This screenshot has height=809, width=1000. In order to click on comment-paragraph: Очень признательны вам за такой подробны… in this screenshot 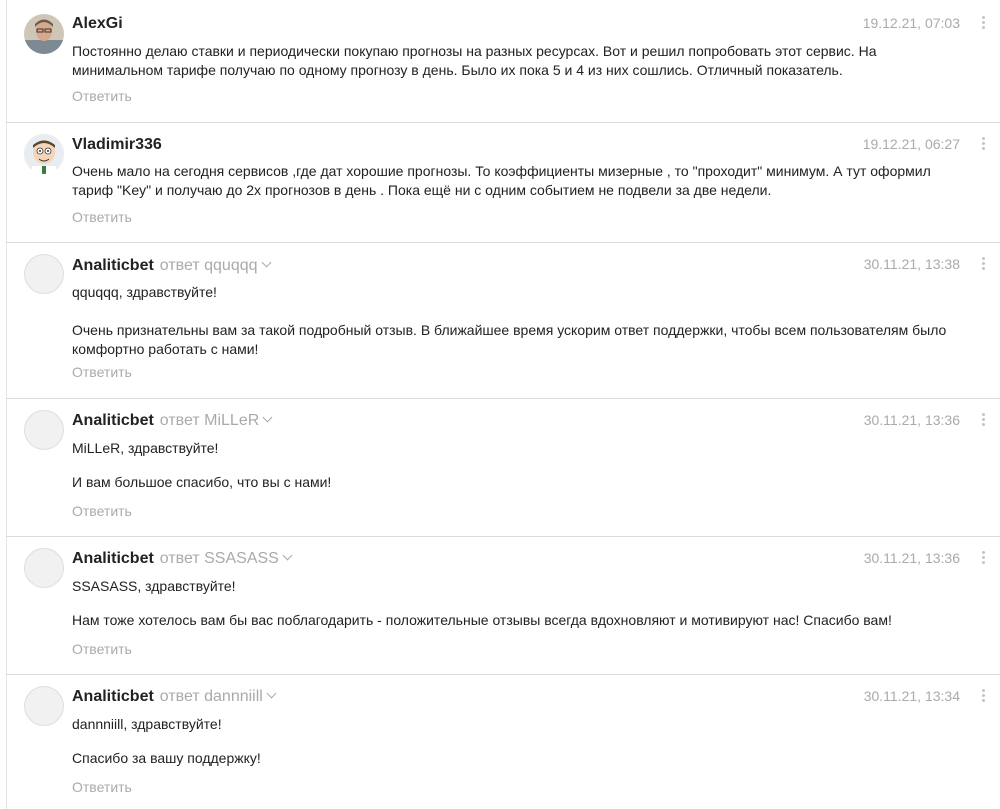, I will do `click(509, 339)`.